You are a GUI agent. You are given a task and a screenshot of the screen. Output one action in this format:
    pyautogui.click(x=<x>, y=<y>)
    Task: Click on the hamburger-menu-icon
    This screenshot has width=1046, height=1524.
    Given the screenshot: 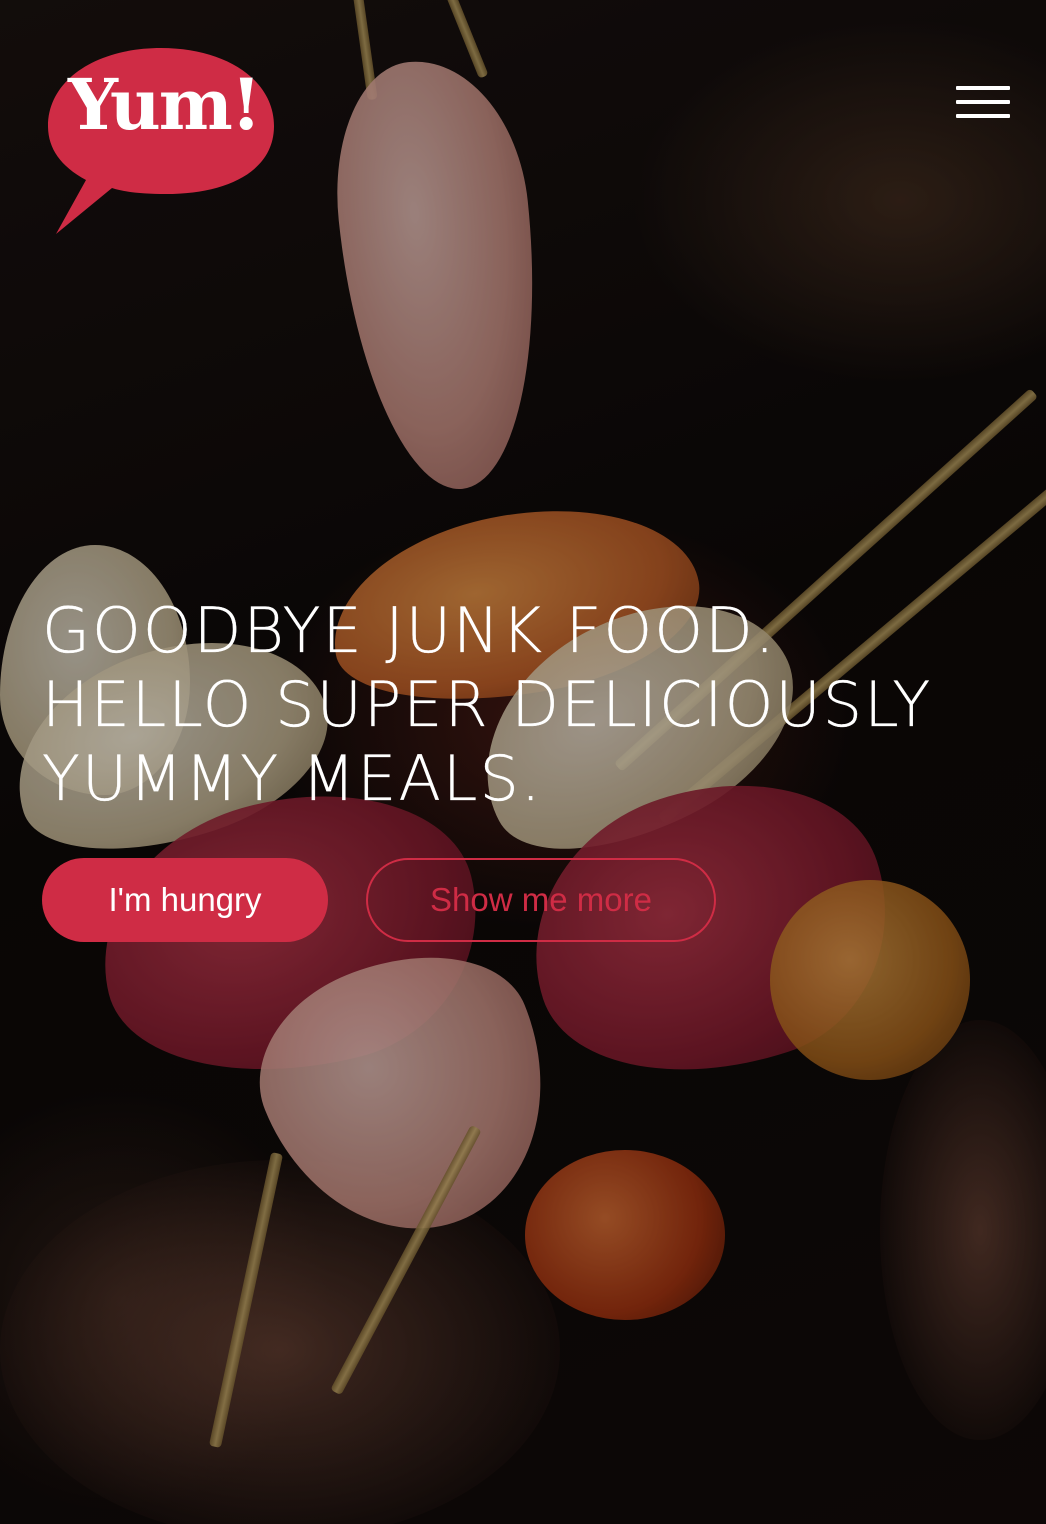 What is the action you would take?
    pyautogui.click(x=983, y=102)
    